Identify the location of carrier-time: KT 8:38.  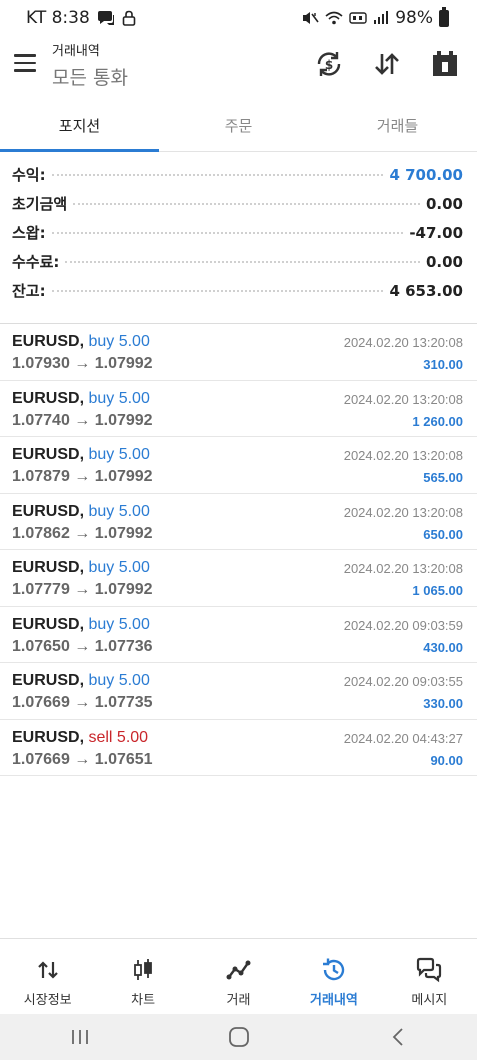
(58, 18).